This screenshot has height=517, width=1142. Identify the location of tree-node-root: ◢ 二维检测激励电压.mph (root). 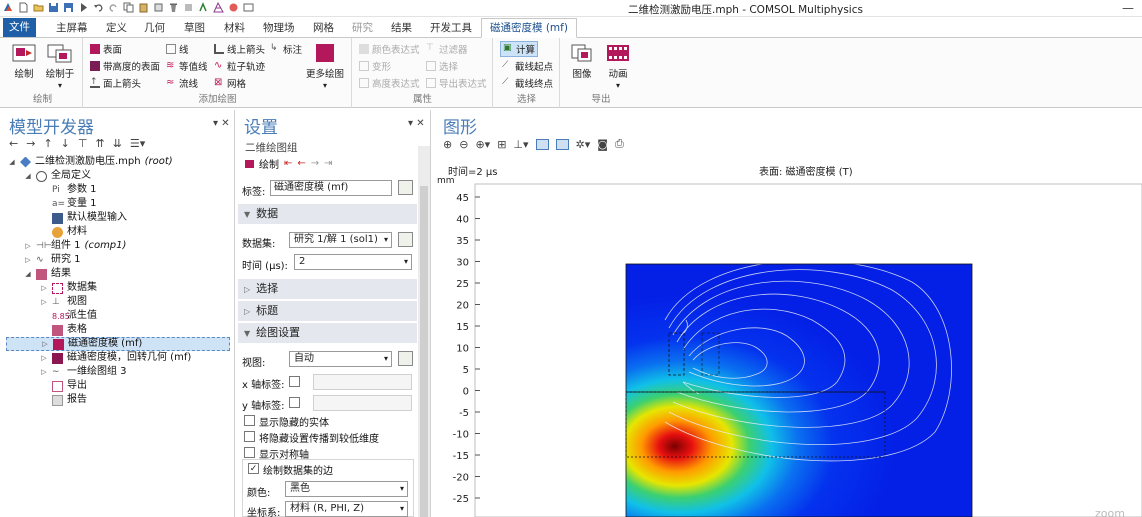
(90, 162).